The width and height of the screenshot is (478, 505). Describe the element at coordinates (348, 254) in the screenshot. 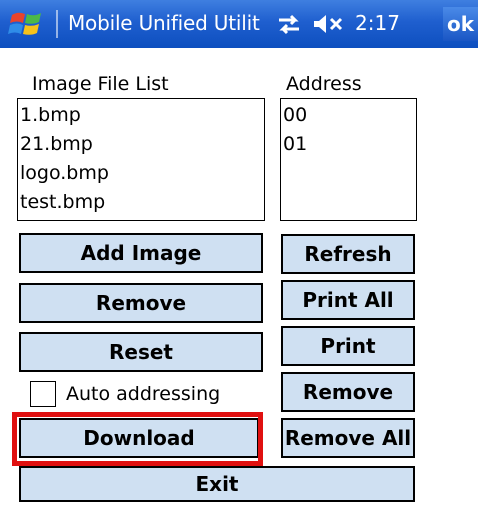

I see `refresh-button: Refresh` at that location.